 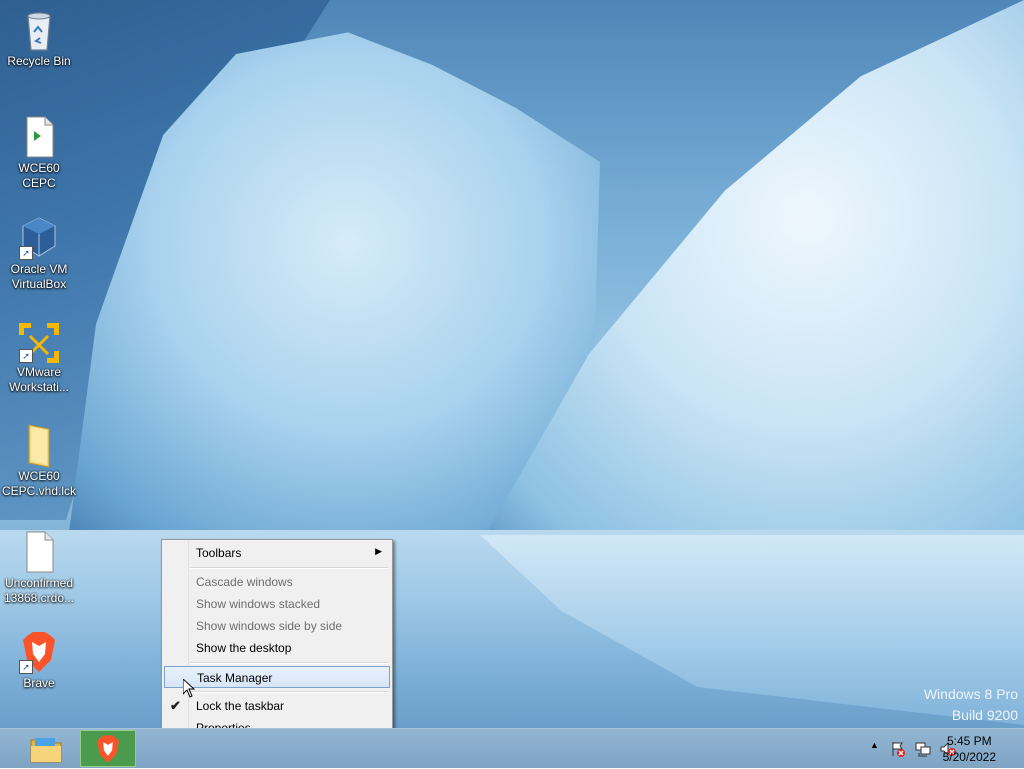 What do you see at coordinates (970, 694) in the screenshot?
I see `watermark-edition: Windows 8 Pro` at bounding box center [970, 694].